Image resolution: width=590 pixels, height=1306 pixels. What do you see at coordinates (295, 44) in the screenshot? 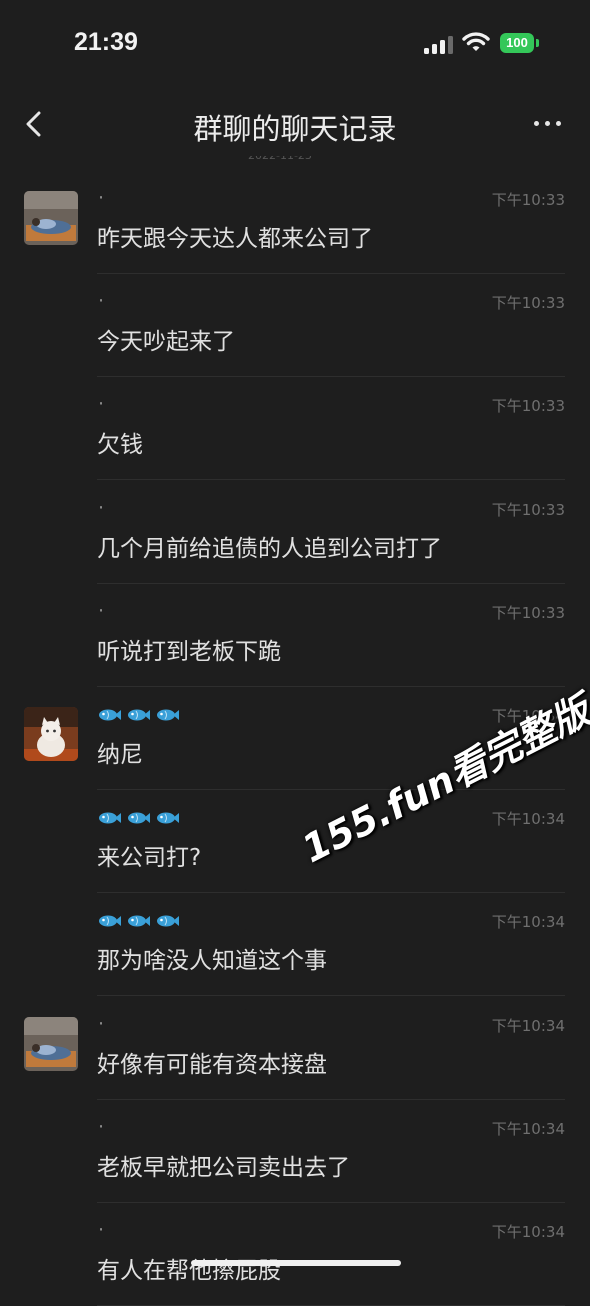
I see `status-bar: 21:39 100` at bounding box center [295, 44].